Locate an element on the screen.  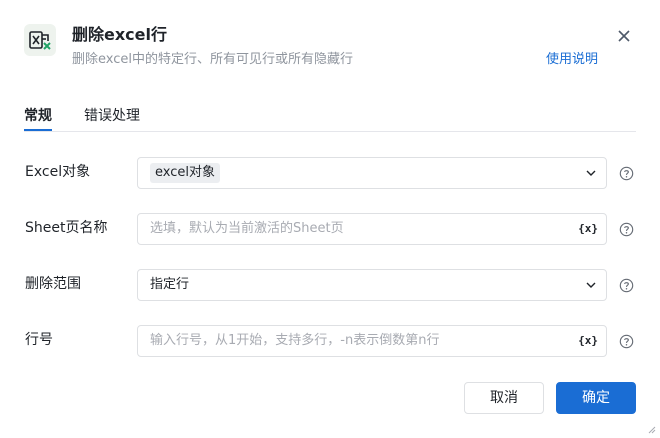
sheet-name-help-icon is located at coordinates (626, 229).